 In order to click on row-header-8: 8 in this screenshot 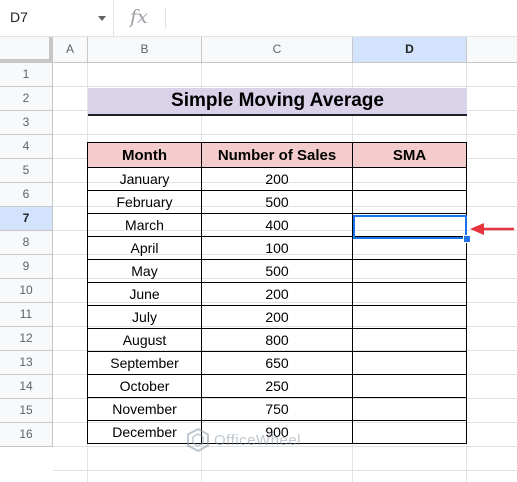, I will do `click(26, 243)`.